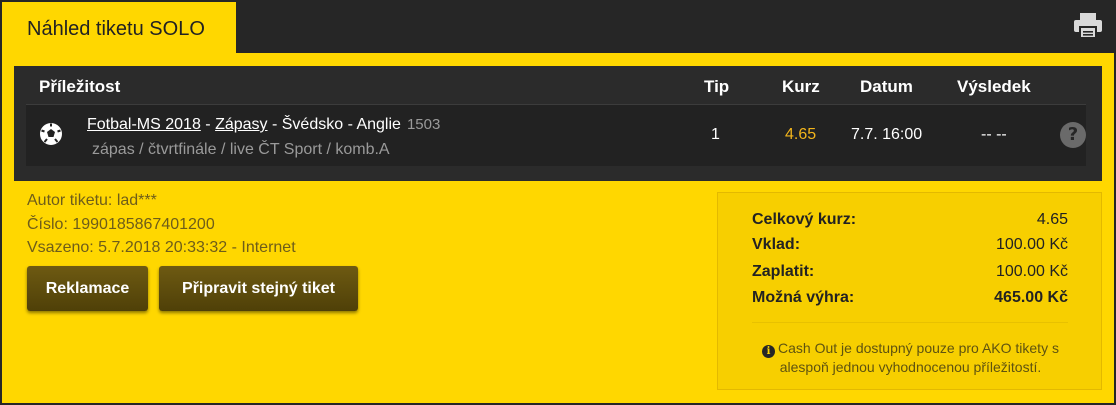  Describe the element at coordinates (423, 124) in the screenshot. I see `match-id: 1503` at that location.